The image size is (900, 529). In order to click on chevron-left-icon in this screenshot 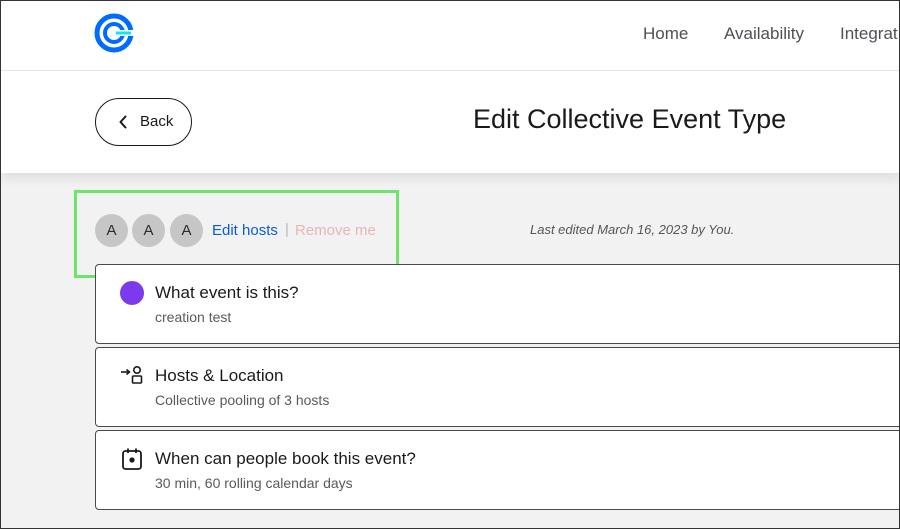, I will do `click(123, 122)`.